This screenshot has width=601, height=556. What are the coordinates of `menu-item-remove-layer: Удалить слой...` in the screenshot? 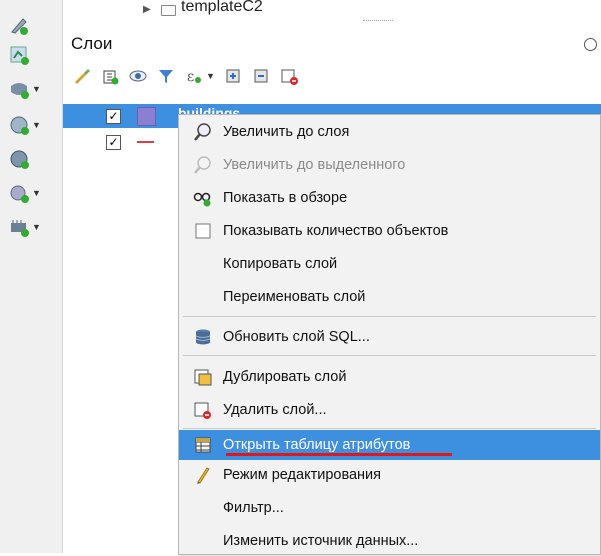 It's located at (389, 410).